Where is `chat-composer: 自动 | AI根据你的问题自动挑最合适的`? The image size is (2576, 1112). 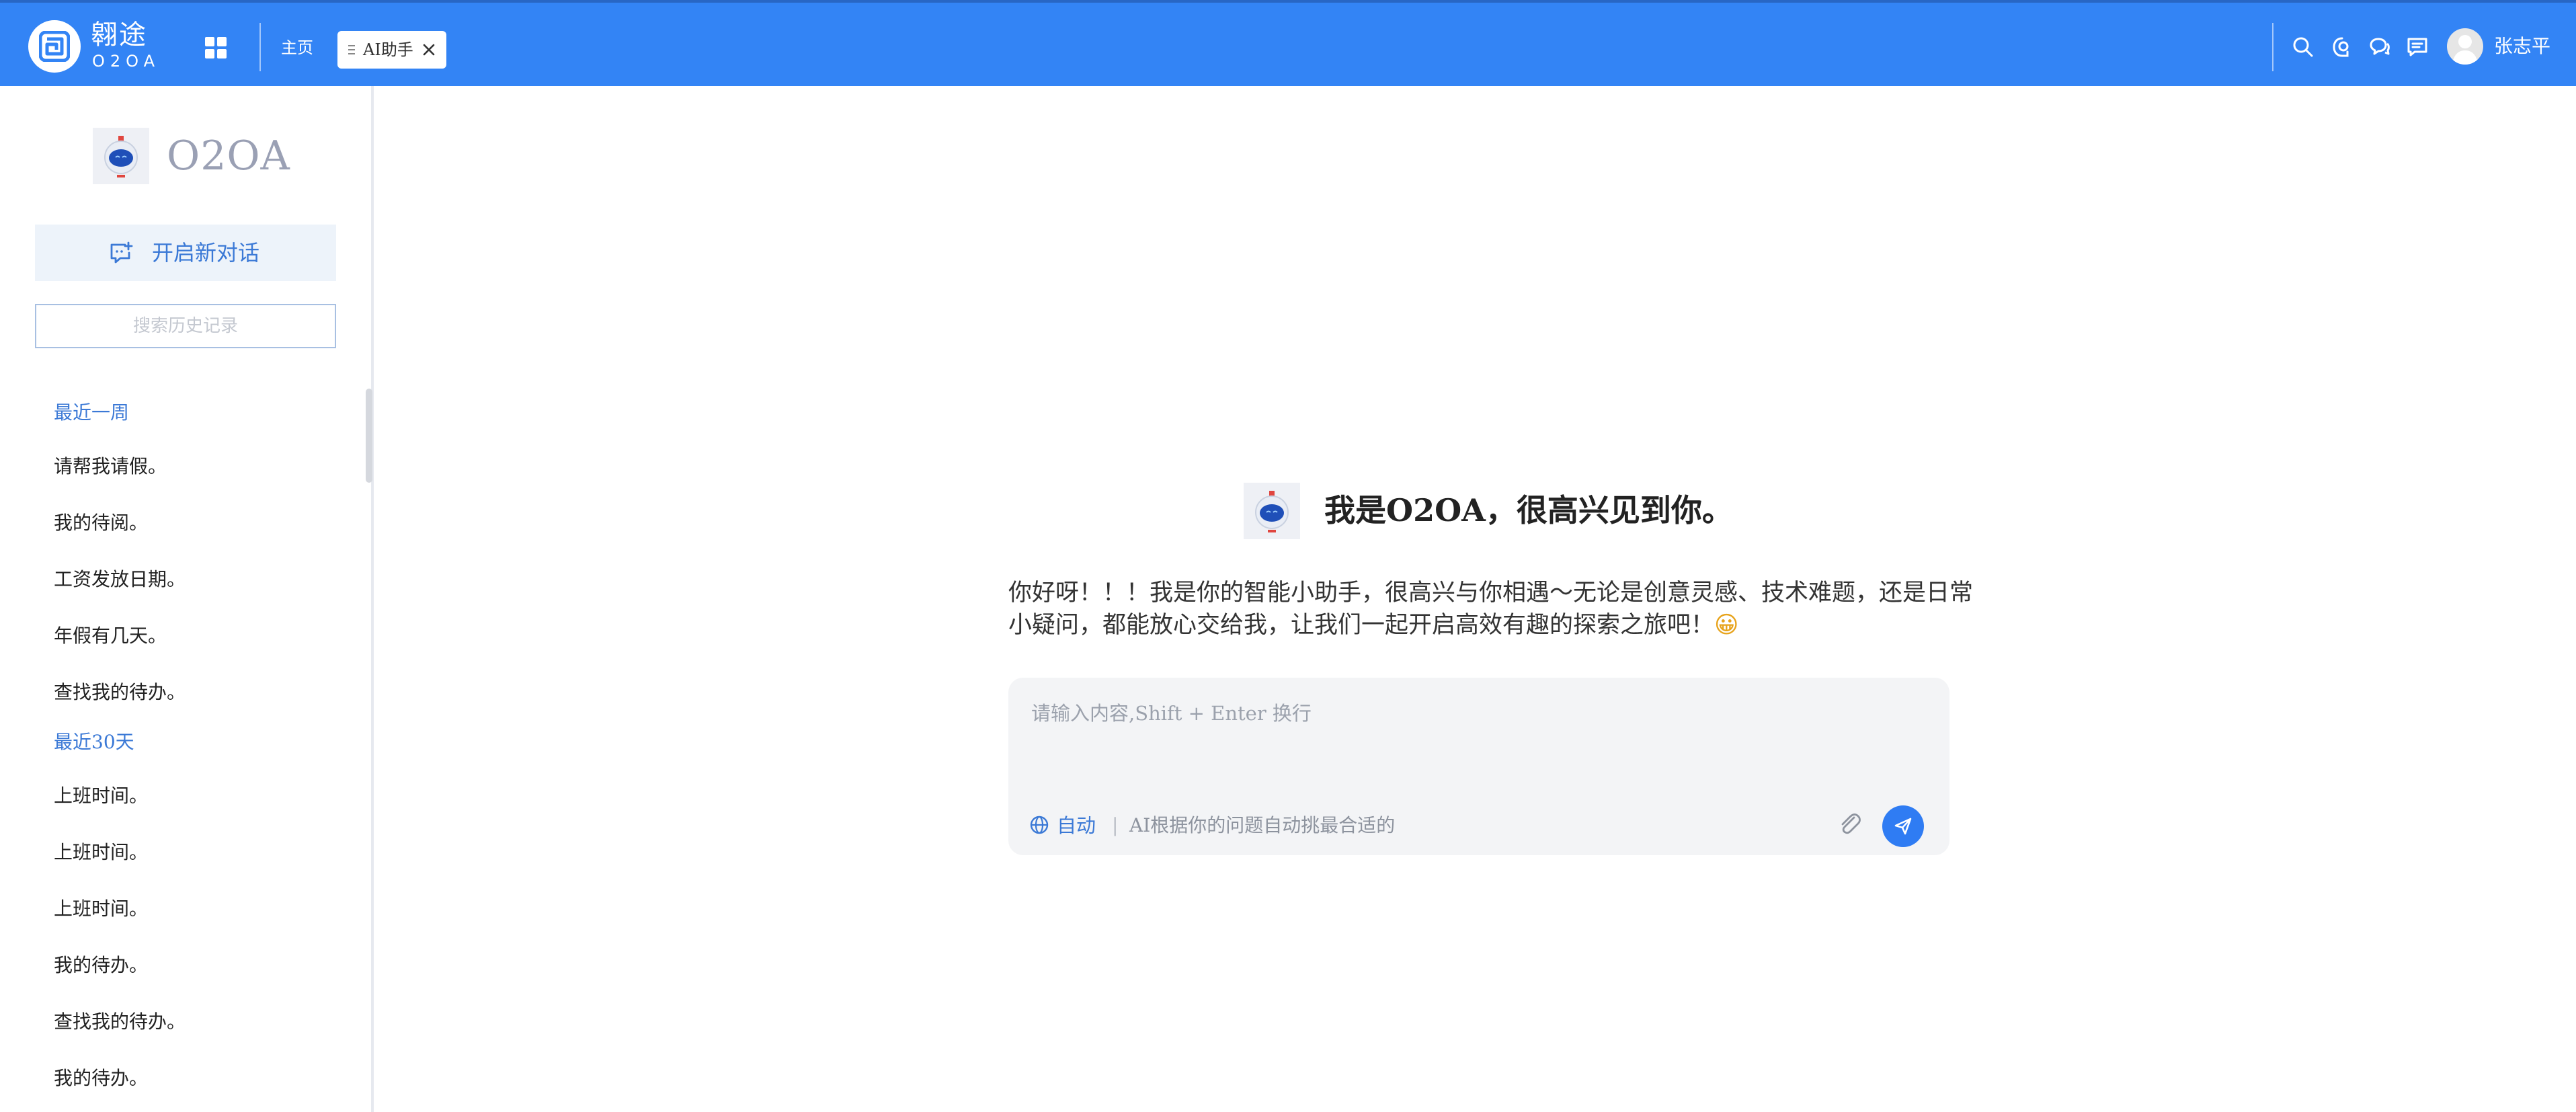
chat-composer: 自动 | AI根据你的问题自动挑最合适的 is located at coordinates (1478, 766).